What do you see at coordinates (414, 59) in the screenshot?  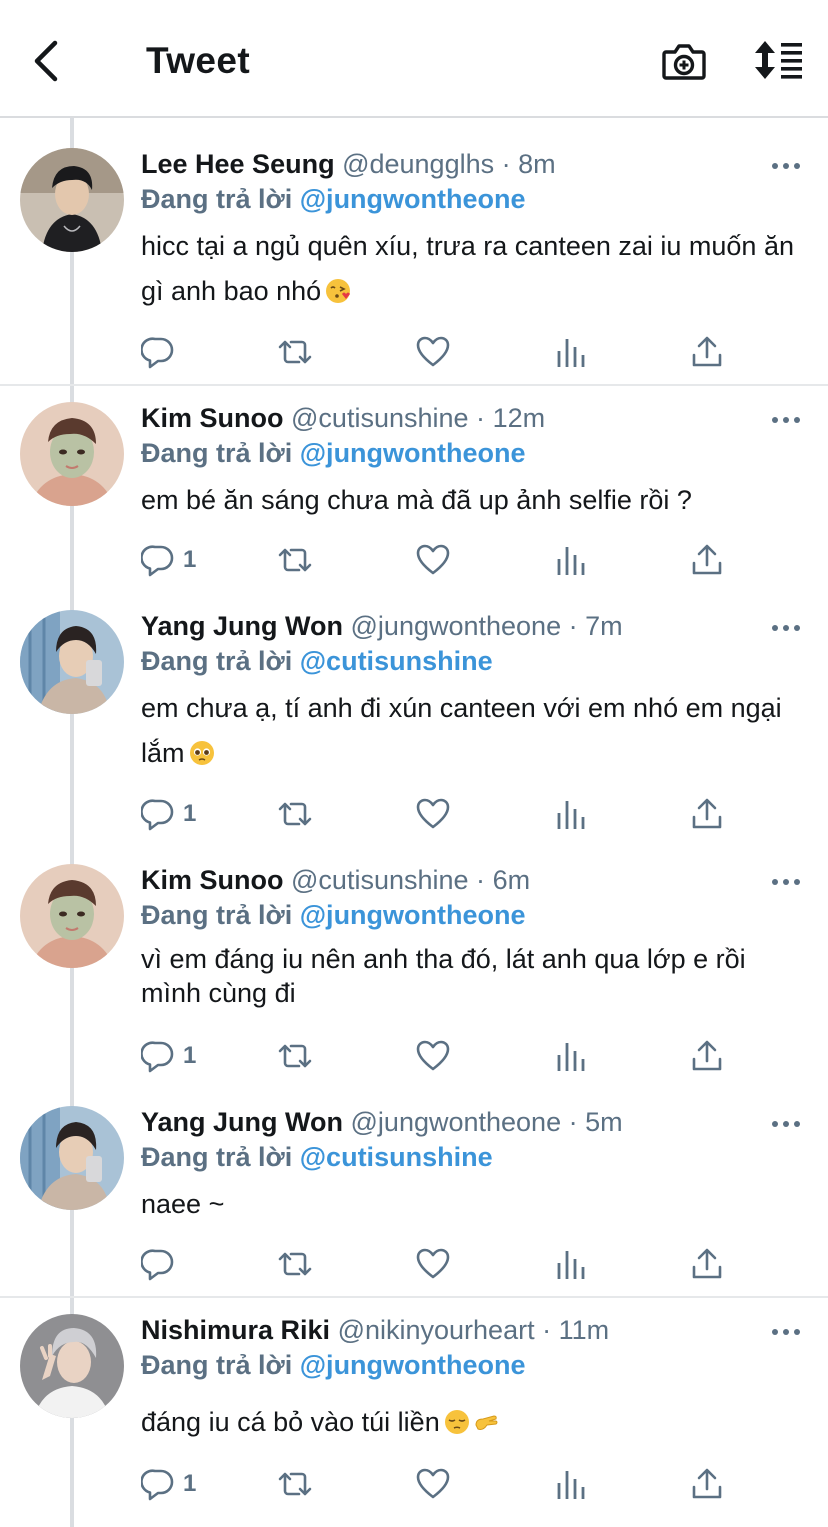 I see `top-bar: Tweet` at bounding box center [414, 59].